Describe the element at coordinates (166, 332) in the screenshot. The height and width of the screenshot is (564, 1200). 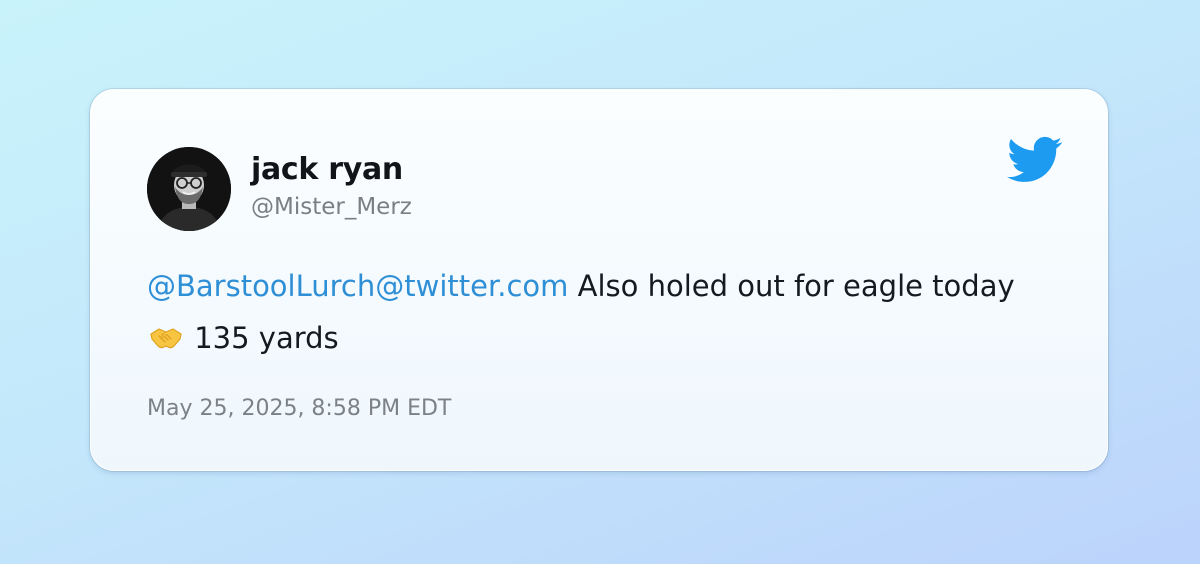
I see `handshake-emoji` at that location.